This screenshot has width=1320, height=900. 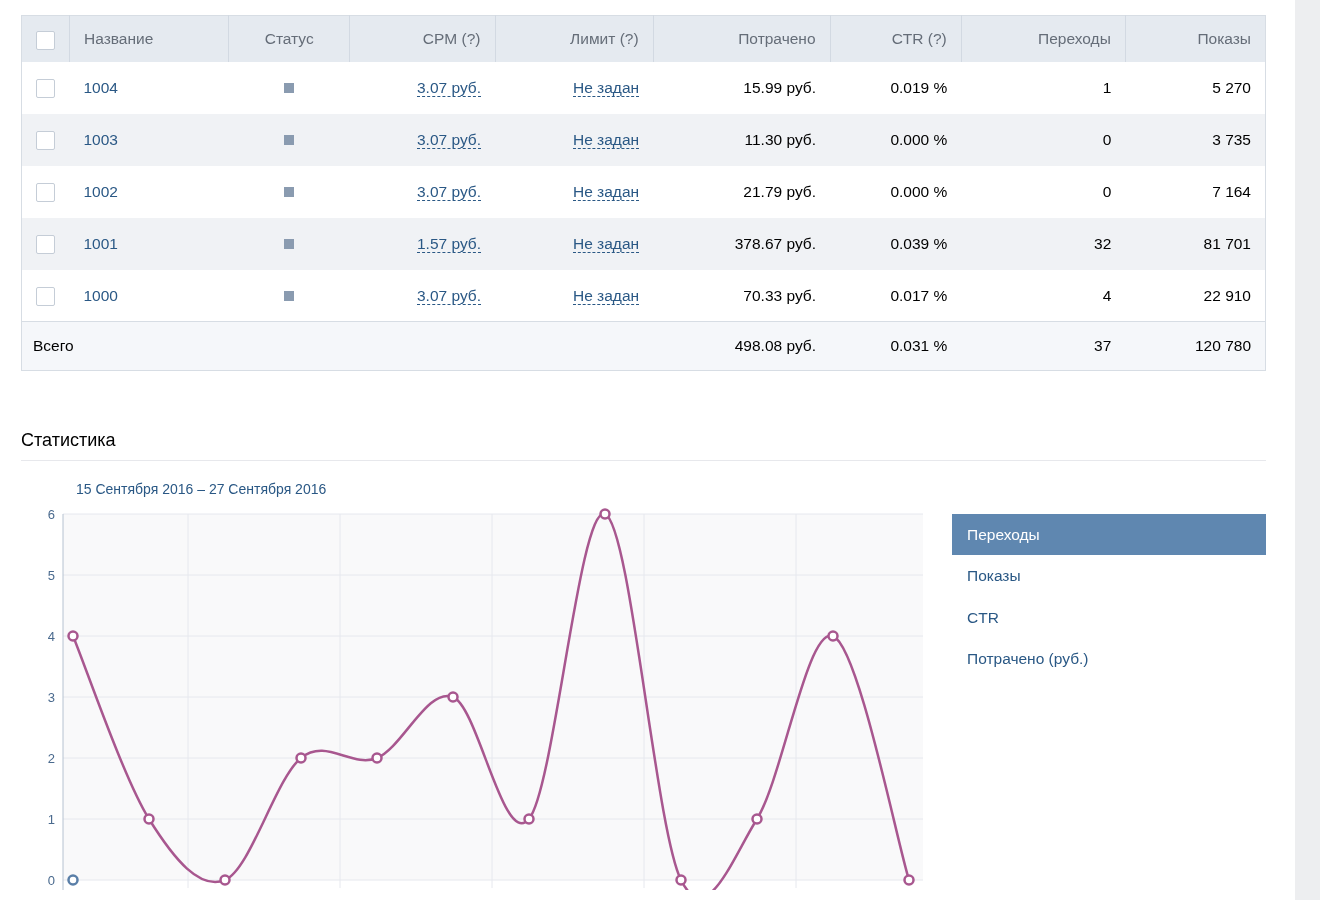 What do you see at coordinates (1109, 576) in the screenshot?
I see `metric-item: Показы` at bounding box center [1109, 576].